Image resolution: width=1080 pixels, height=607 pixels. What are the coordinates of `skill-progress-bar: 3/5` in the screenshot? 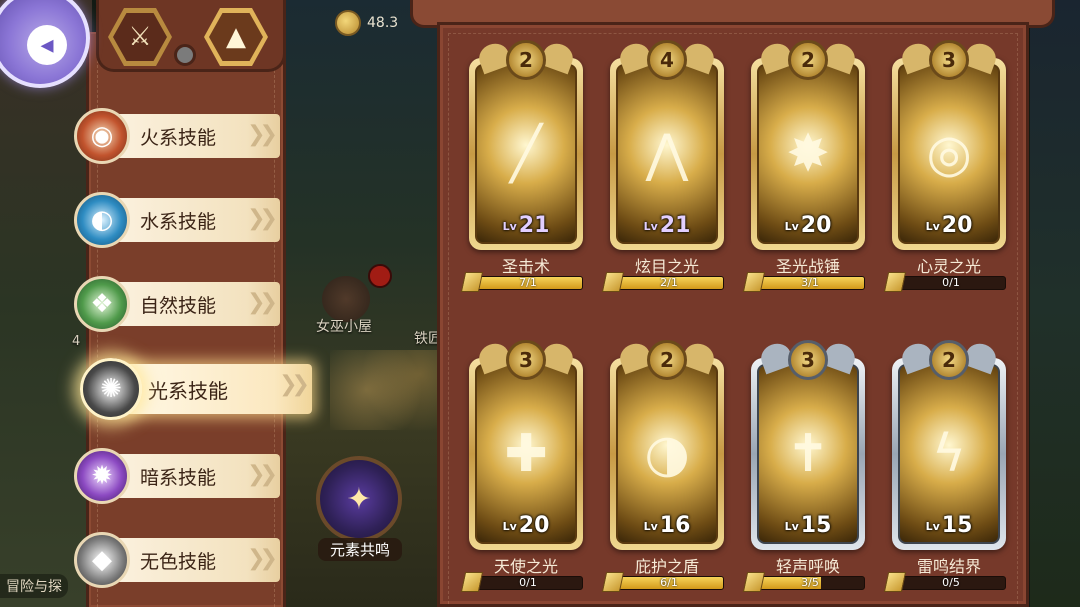 It's located at (810, 583).